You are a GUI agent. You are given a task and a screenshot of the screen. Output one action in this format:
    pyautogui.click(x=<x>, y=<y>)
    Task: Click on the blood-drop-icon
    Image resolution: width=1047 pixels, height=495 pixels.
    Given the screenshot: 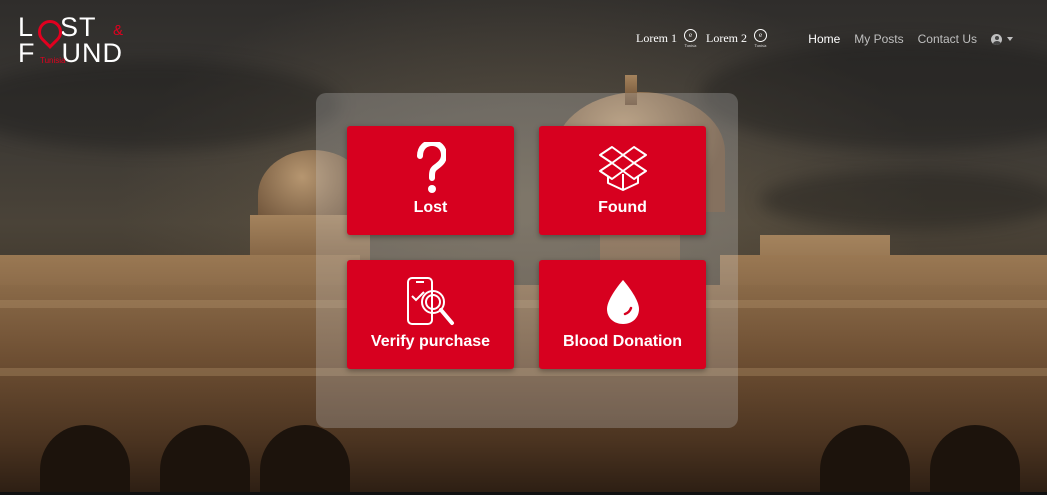 What is the action you would take?
    pyautogui.click(x=622, y=302)
    